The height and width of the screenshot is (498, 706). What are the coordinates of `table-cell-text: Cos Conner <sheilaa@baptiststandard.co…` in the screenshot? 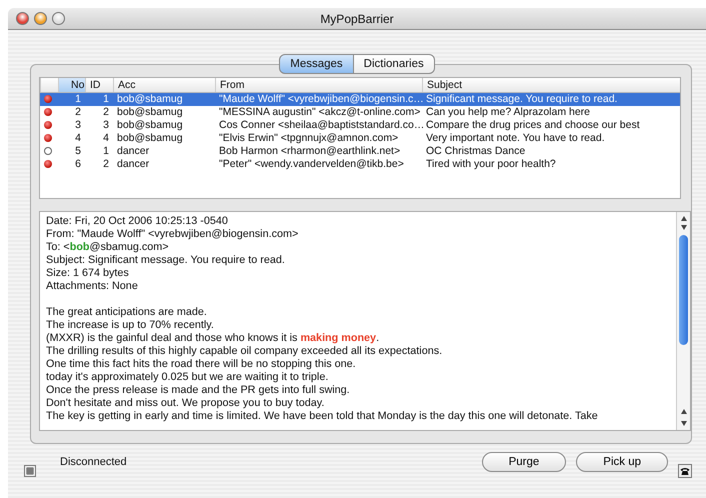 It's located at (320, 125).